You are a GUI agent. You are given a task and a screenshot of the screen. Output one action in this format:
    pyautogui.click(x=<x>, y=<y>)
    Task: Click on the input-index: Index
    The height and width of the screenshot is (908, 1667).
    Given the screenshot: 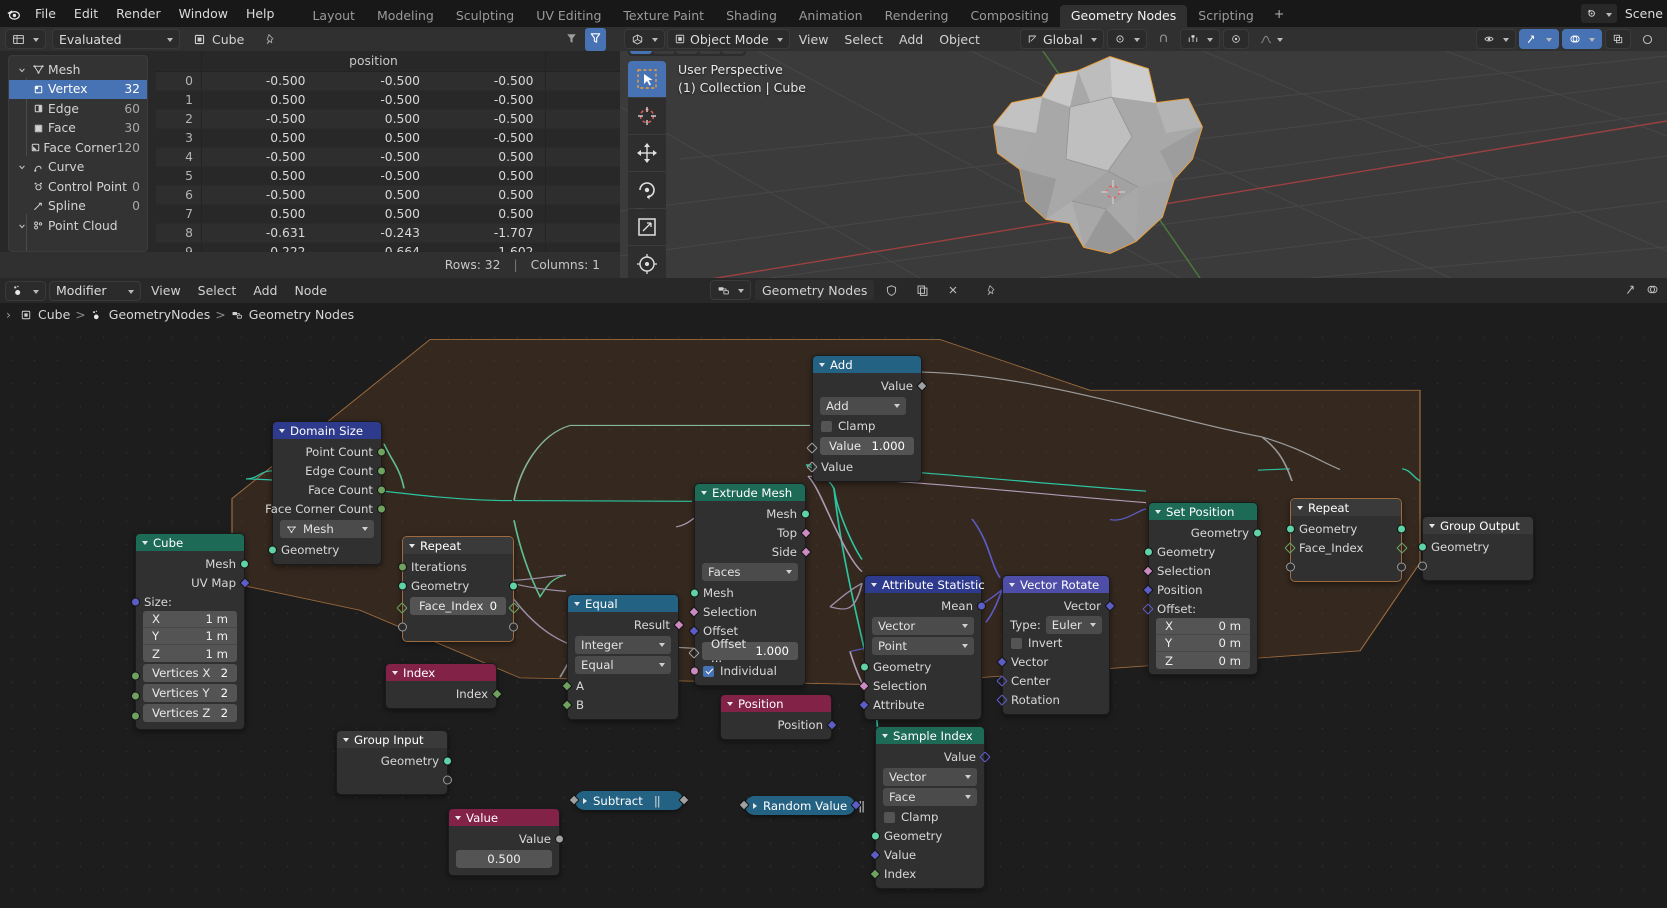 What is the action you would take?
    pyautogui.click(x=926, y=873)
    